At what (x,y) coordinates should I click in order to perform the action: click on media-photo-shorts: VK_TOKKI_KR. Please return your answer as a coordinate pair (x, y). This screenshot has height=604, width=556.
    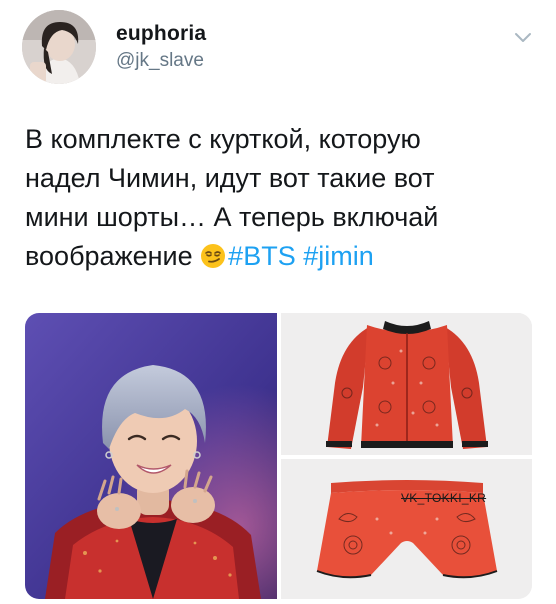
    Looking at the image, I should click on (406, 529).